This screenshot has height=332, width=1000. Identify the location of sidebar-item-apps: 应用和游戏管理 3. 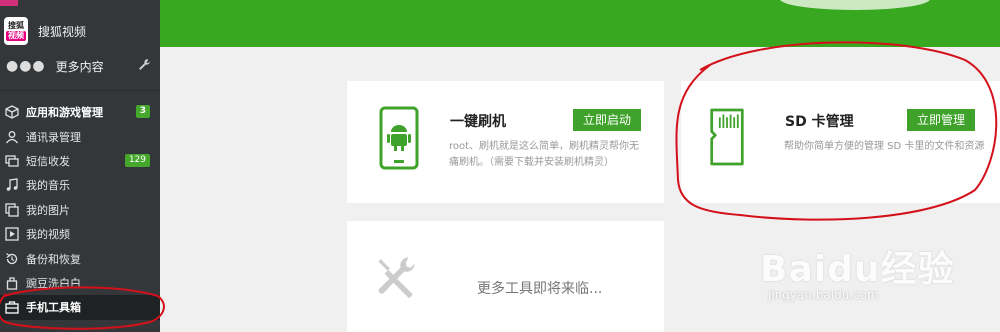
(80, 112).